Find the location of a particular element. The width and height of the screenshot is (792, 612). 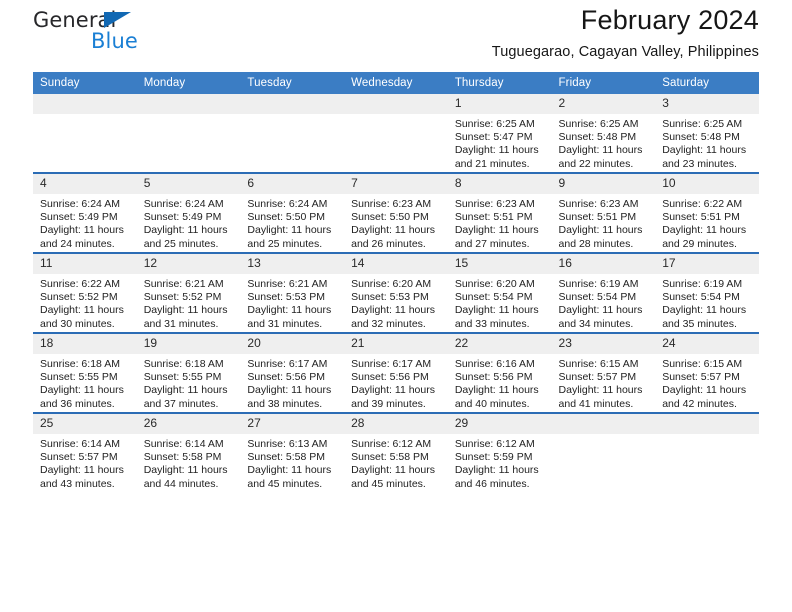

logo-triangle-icon is located at coordinates (117, 20).